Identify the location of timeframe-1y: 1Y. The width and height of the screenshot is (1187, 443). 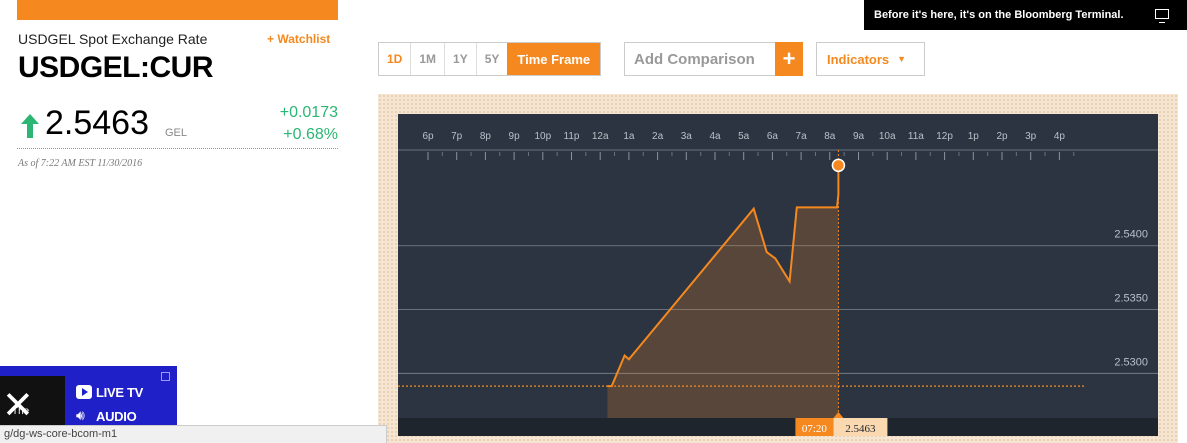
(460, 59).